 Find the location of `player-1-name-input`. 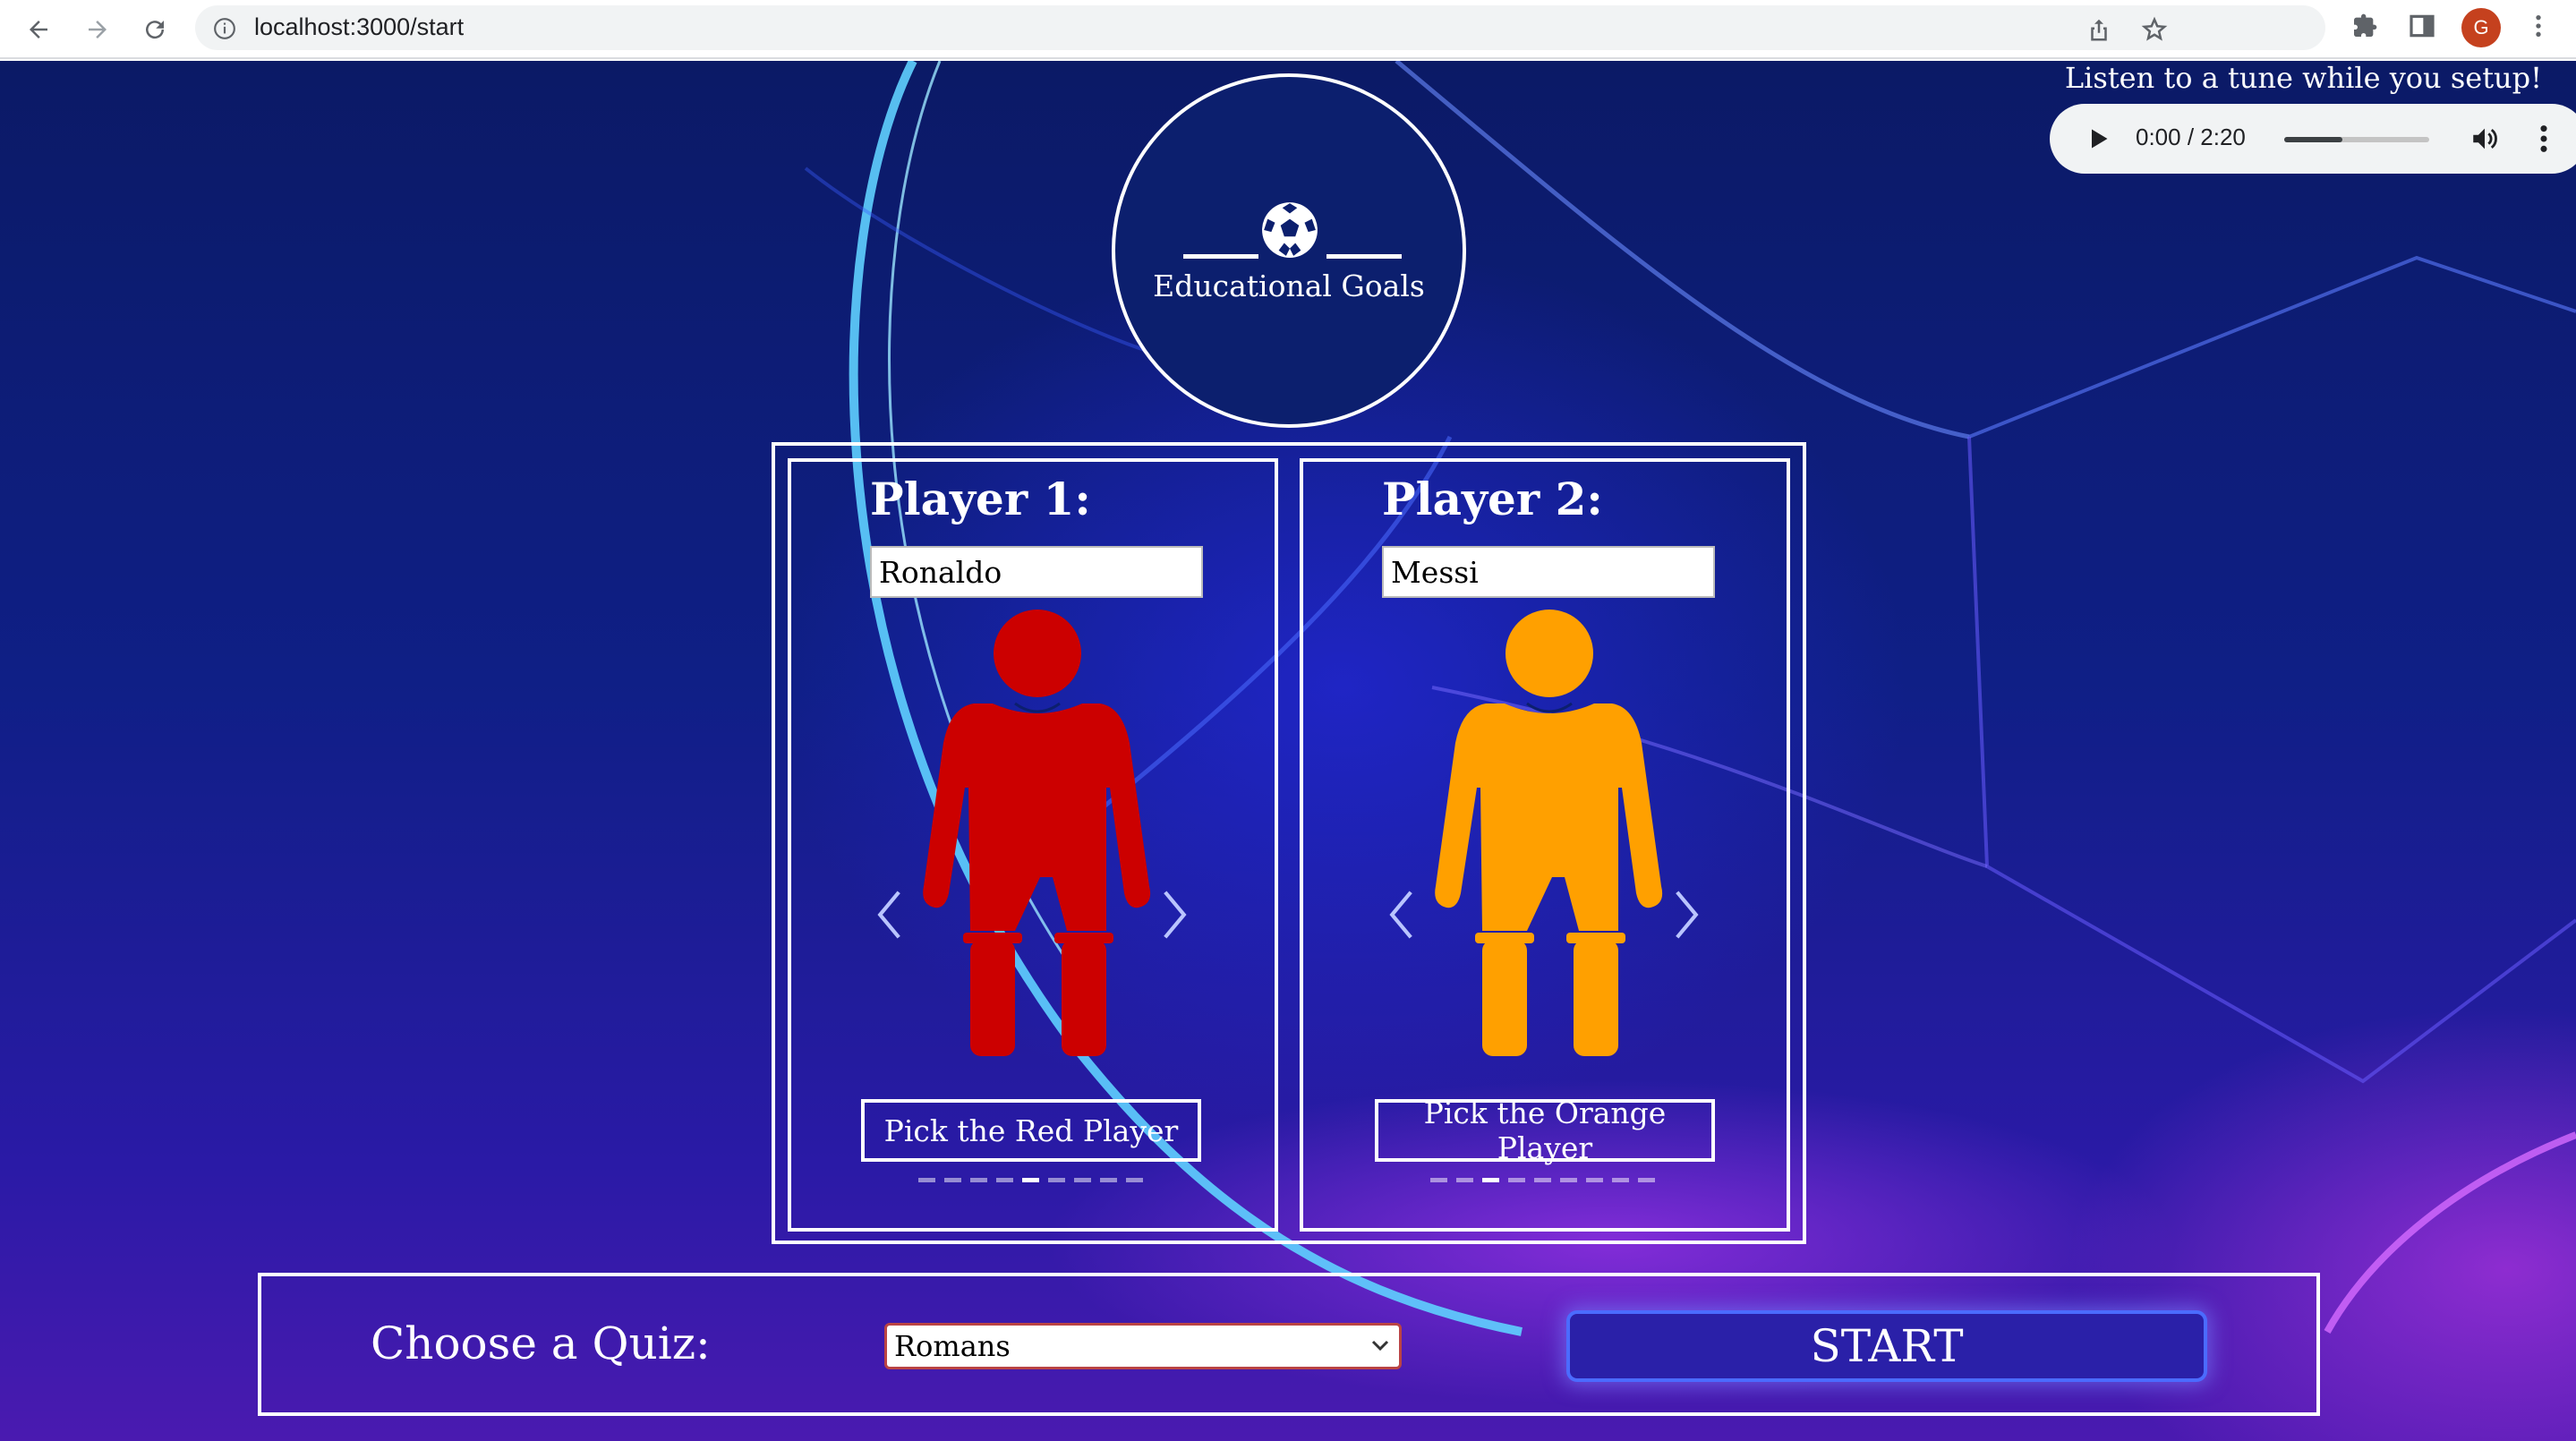

player-1-name-input is located at coordinates (1036, 572).